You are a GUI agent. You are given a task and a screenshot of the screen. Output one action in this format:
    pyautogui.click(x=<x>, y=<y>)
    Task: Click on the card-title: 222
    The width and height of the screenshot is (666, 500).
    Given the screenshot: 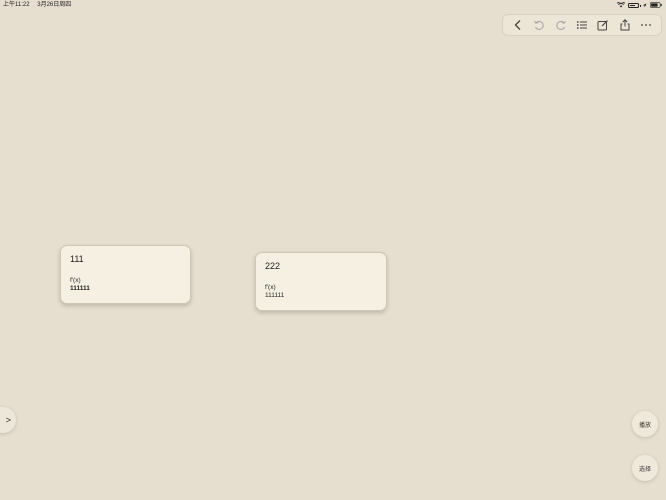 What is the action you would take?
    pyautogui.click(x=273, y=266)
    